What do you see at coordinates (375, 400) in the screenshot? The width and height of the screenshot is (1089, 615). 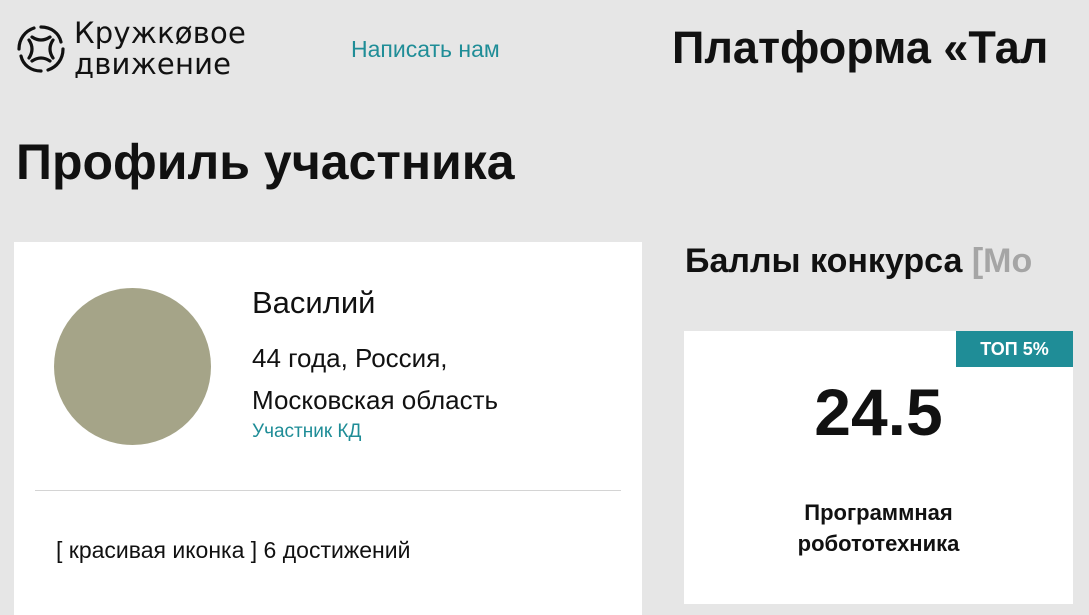 I see `user-region: Московская область` at bounding box center [375, 400].